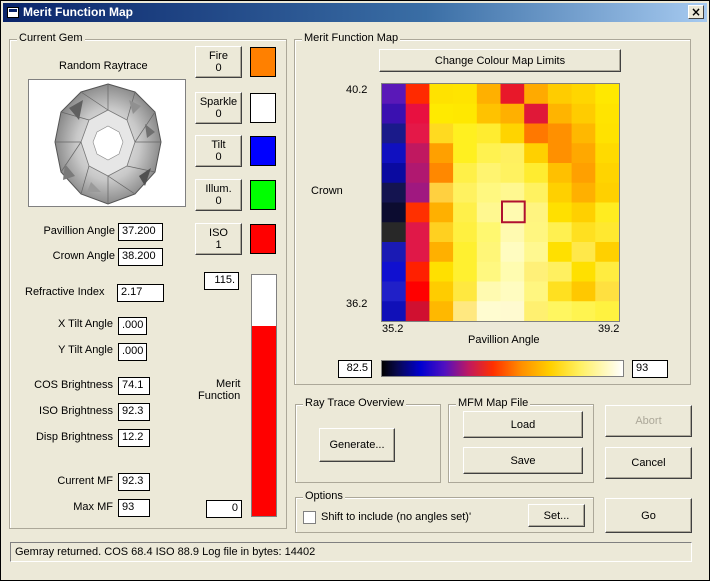 The image size is (710, 581). I want to click on close-button: ×, so click(696, 12).